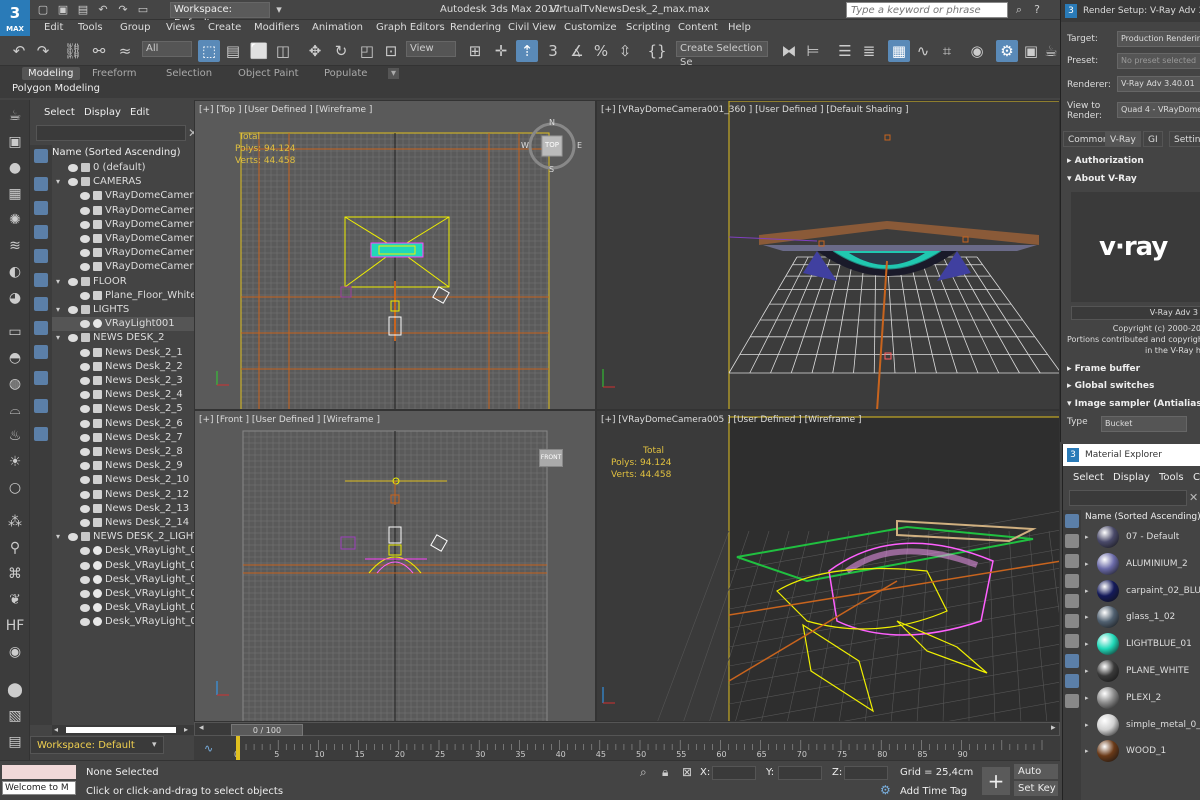 The height and width of the screenshot is (800, 1200). I want to click on scene-tree-row: News Desk_2_13, so click(123, 509).